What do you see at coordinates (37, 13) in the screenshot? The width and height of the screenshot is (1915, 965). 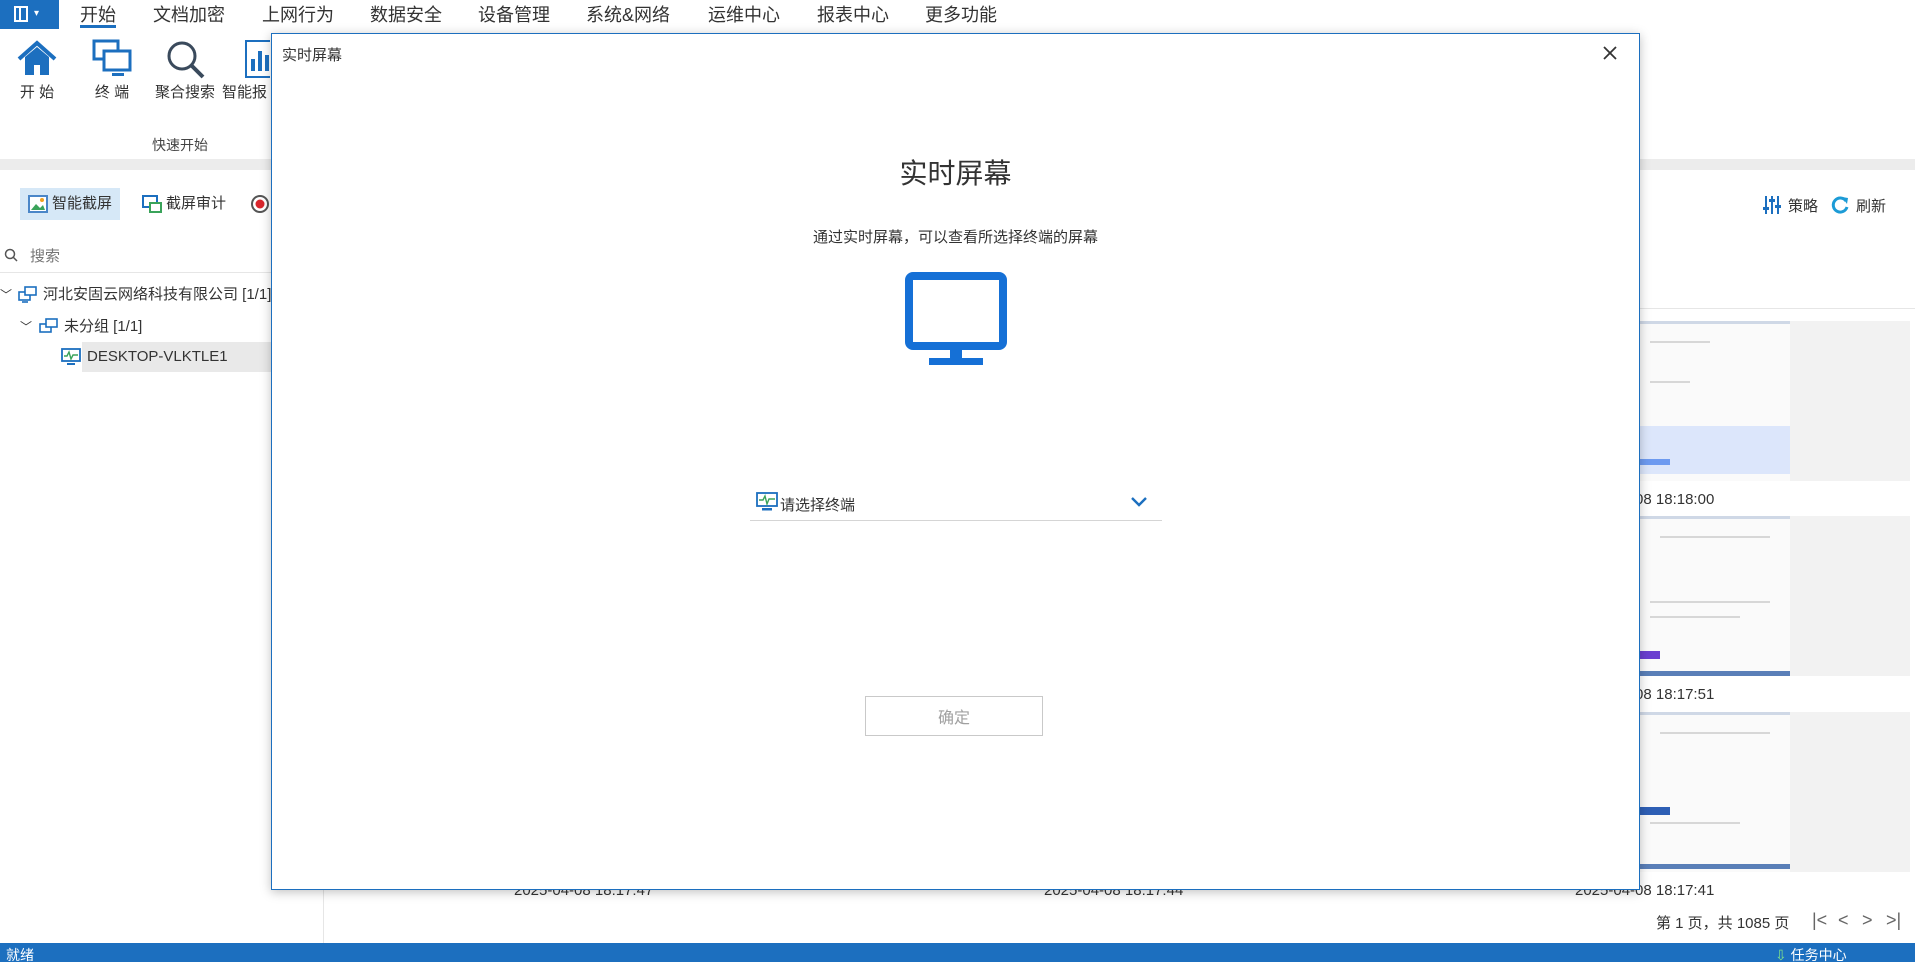 I see `chevron-down-icon: ▾` at bounding box center [37, 13].